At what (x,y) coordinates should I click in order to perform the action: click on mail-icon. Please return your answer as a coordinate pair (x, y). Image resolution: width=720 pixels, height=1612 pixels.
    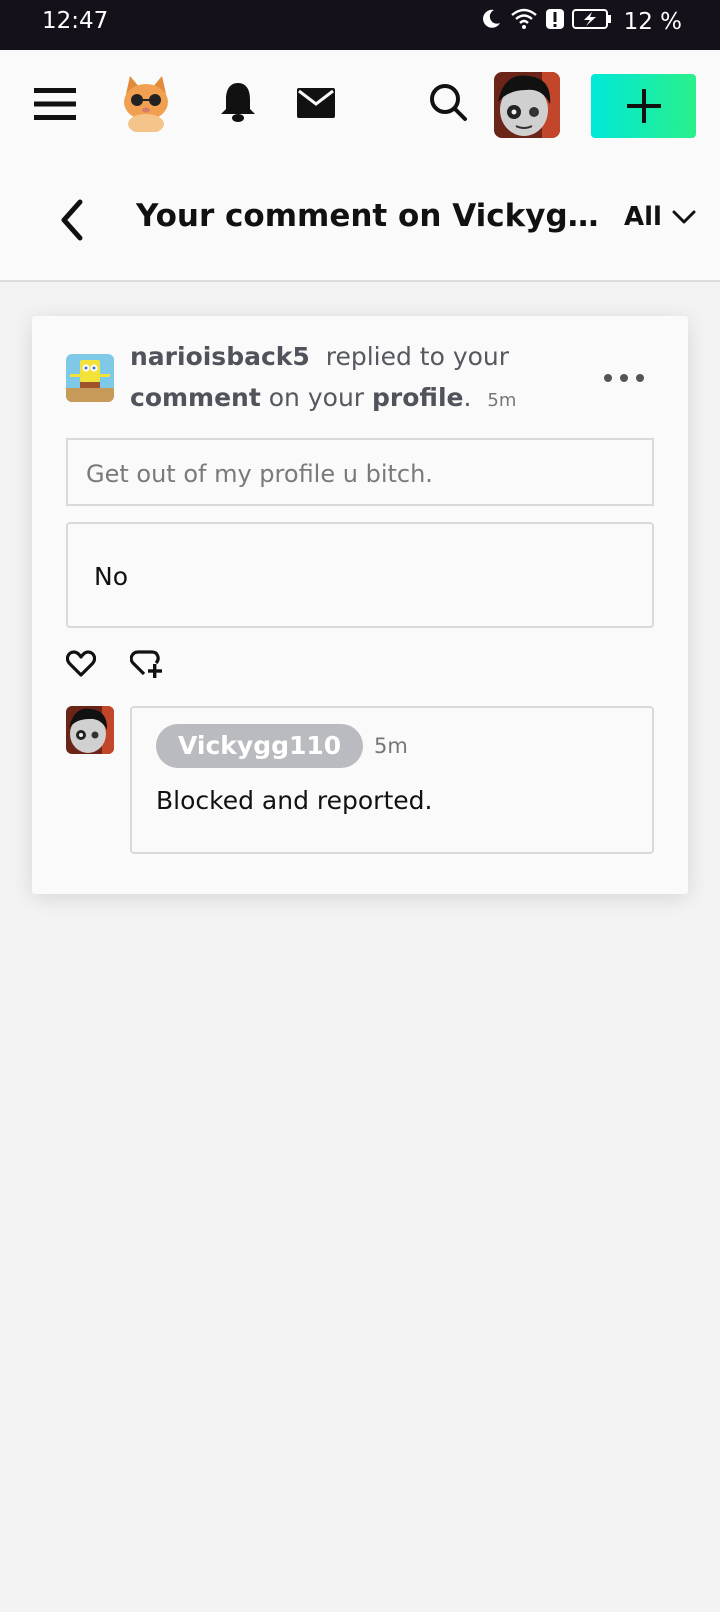
    Looking at the image, I should click on (316, 103).